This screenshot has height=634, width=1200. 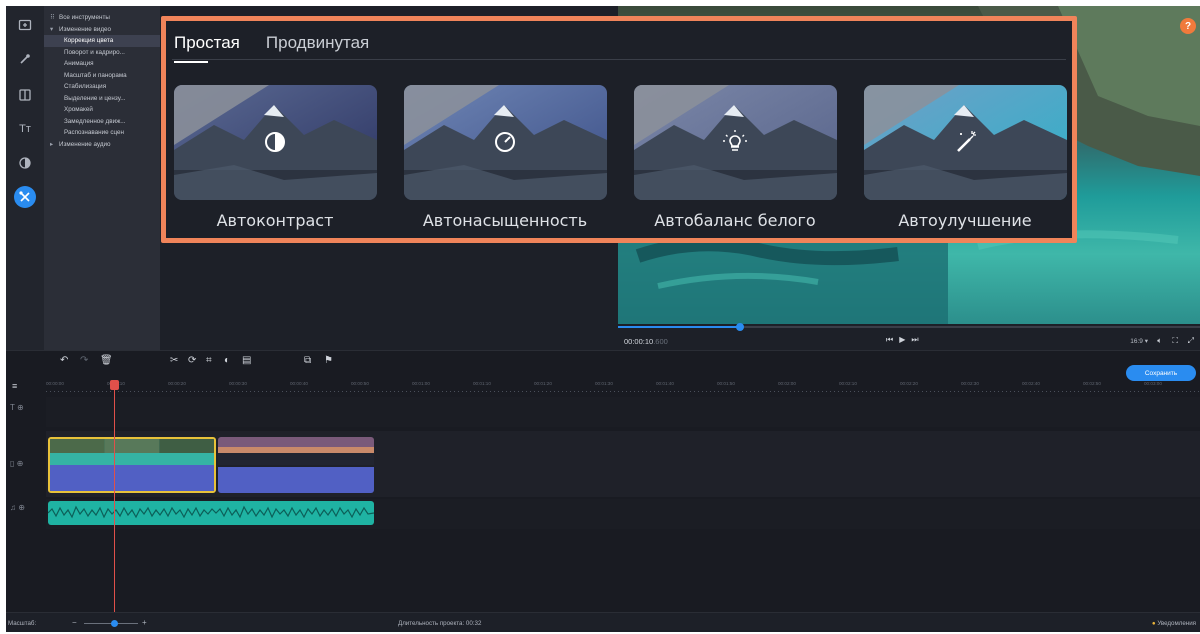 What do you see at coordinates (660, 341) in the screenshot?
I see `timecode-ms: .600` at bounding box center [660, 341].